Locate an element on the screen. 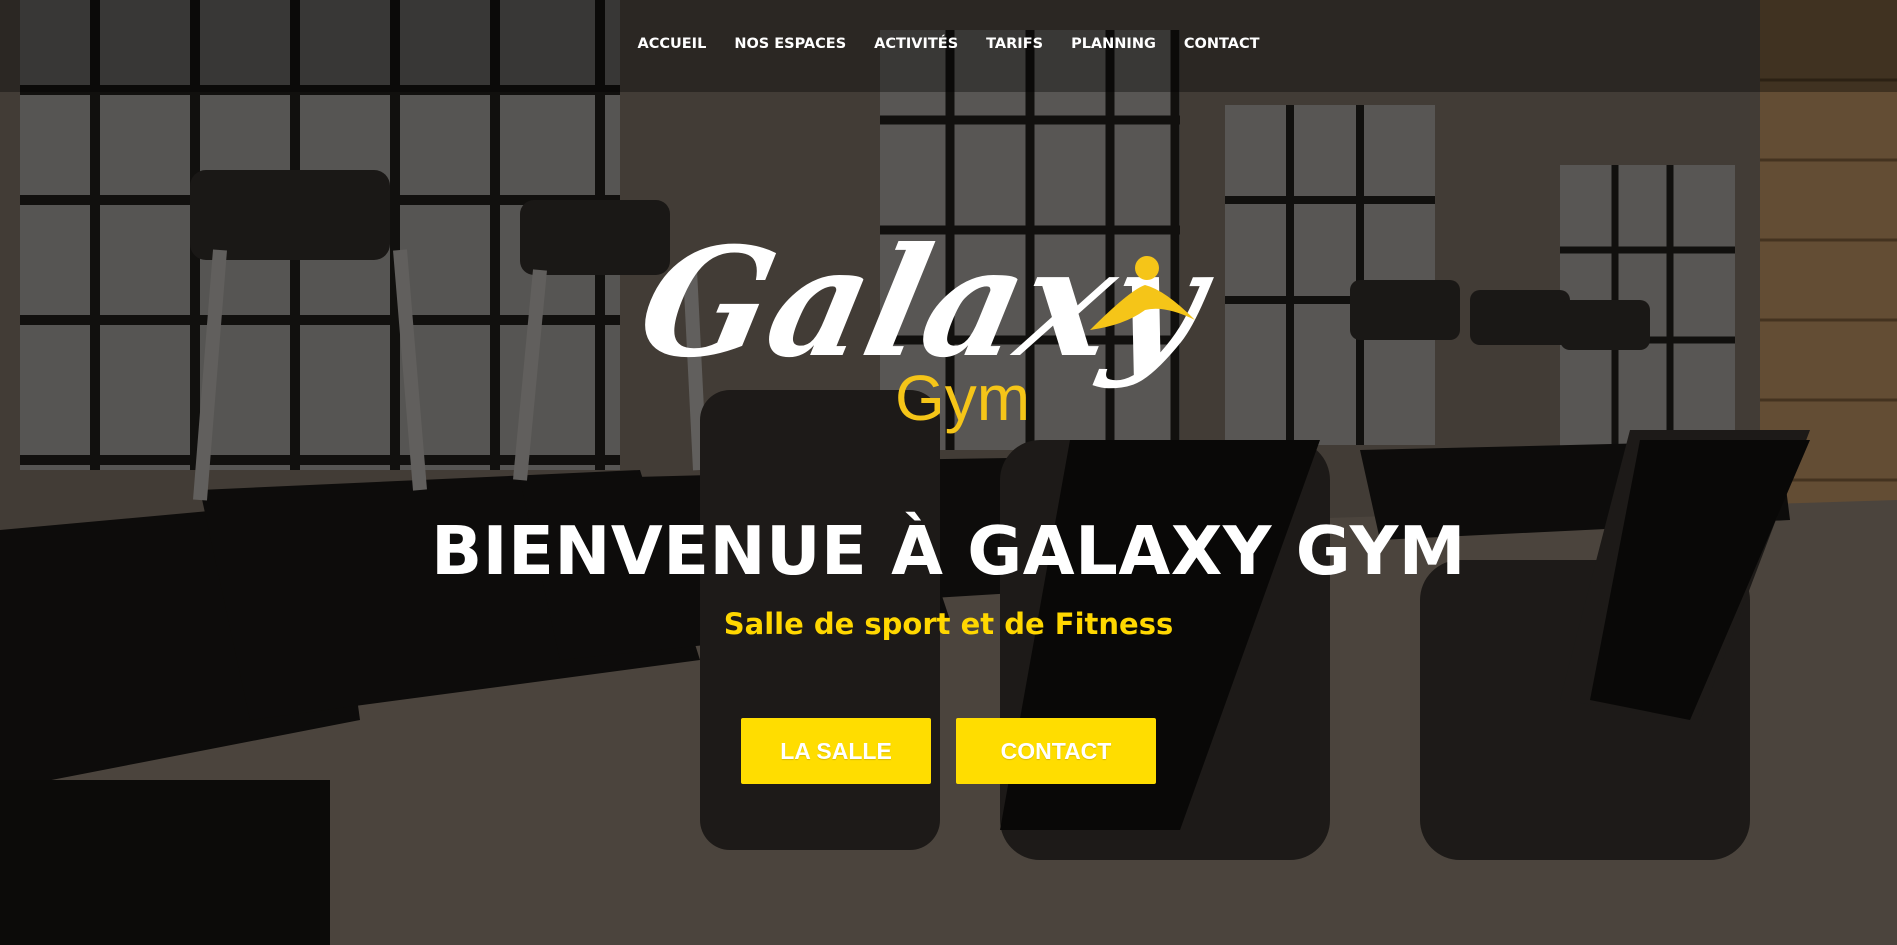  nav-item-nos-espaces: NOS ESPACES is located at coordinates (790, 44).